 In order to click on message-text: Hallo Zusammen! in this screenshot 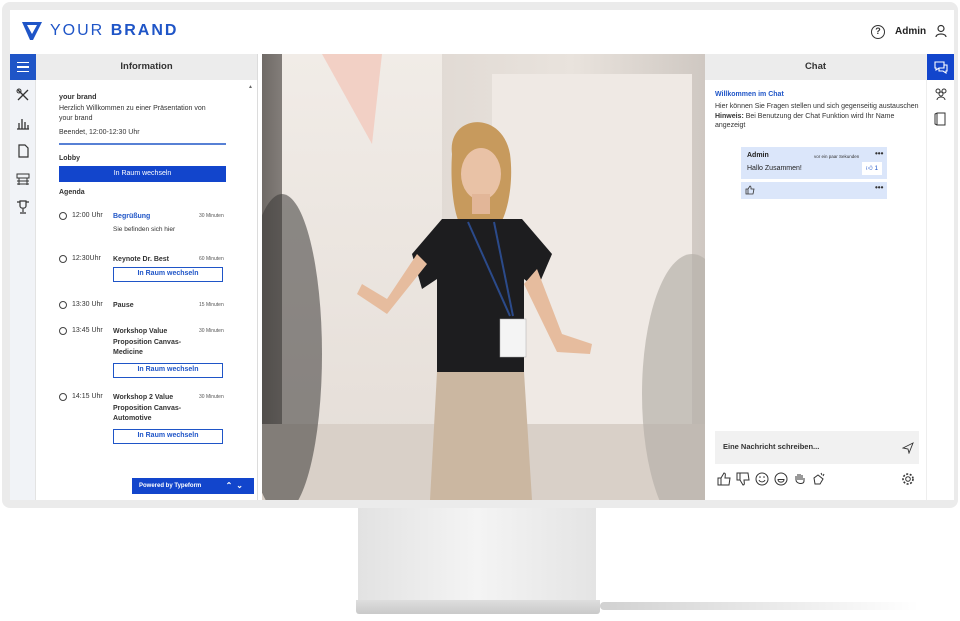, I will do `click(774, 168)`.